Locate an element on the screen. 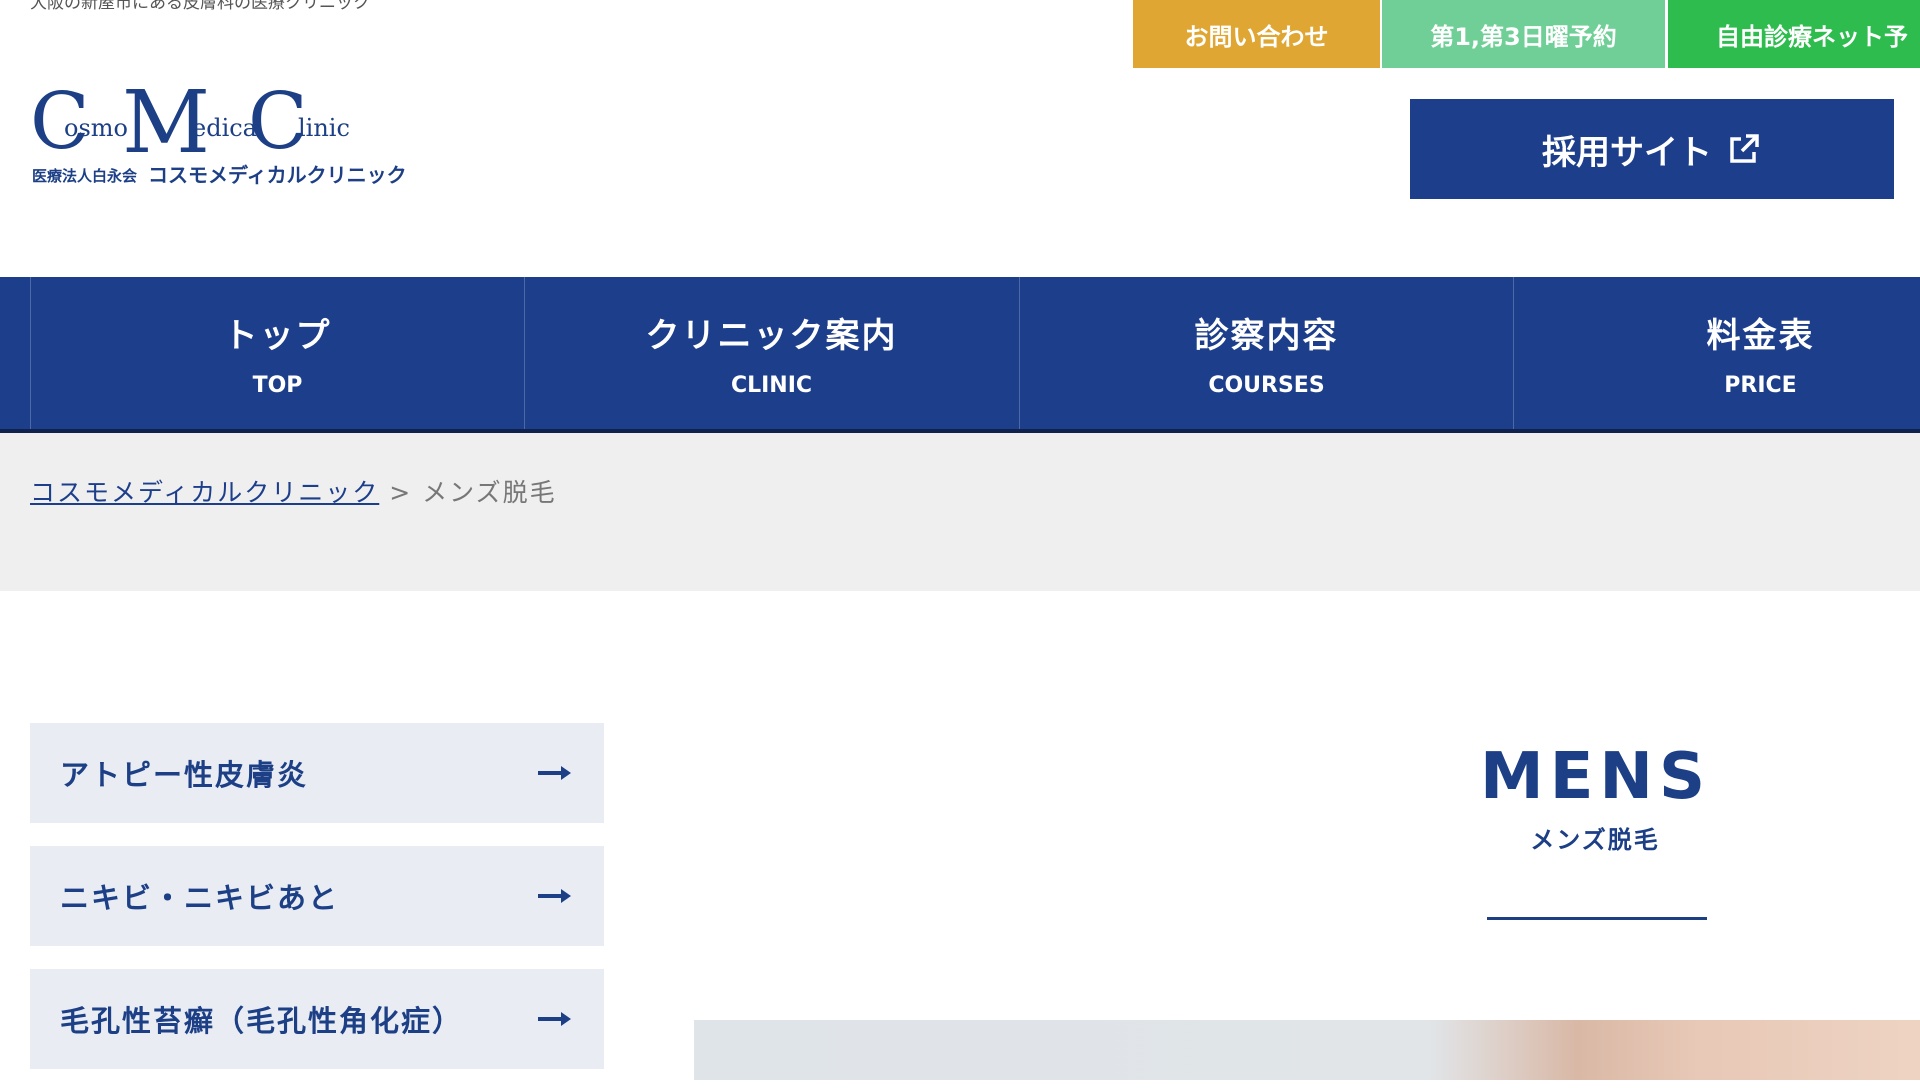  recruit-site-label: 採用サイト is located at coordinates (1627, 152).